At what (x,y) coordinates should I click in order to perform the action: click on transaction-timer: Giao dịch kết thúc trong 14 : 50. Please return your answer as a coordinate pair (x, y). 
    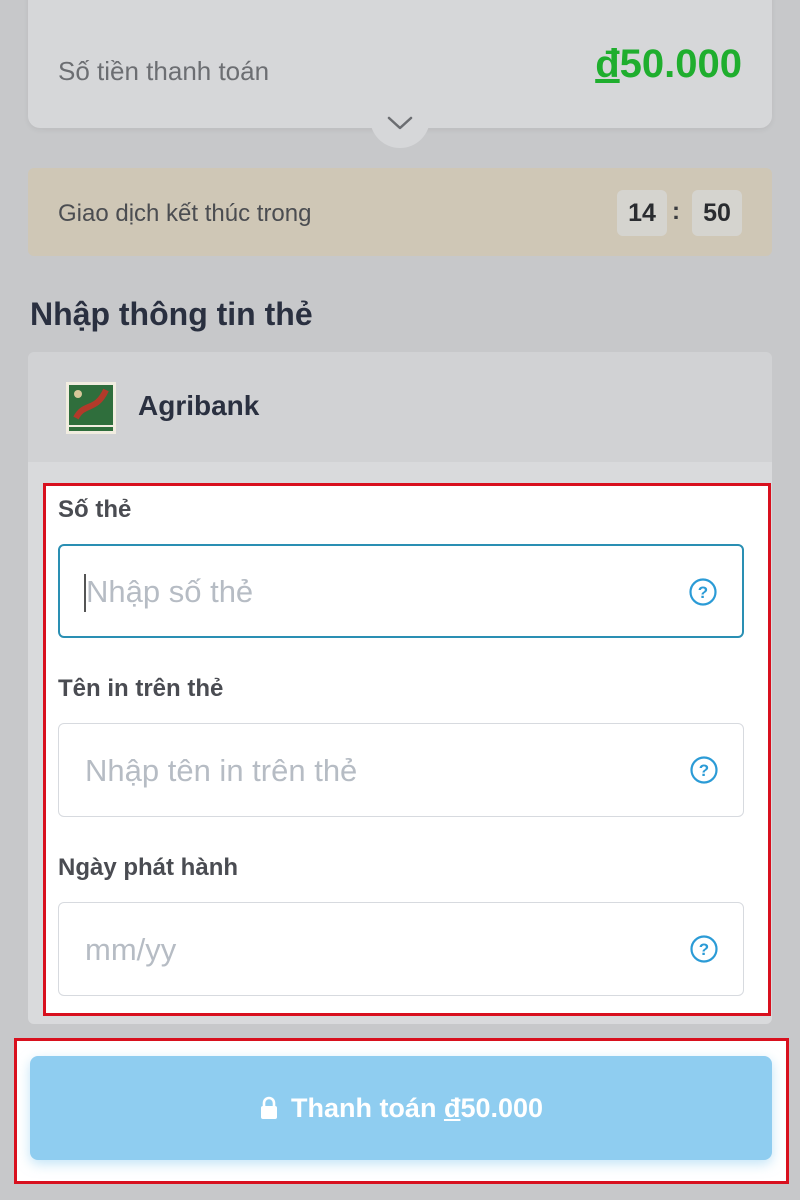
    Looking at the image, I should click on (400, 212).